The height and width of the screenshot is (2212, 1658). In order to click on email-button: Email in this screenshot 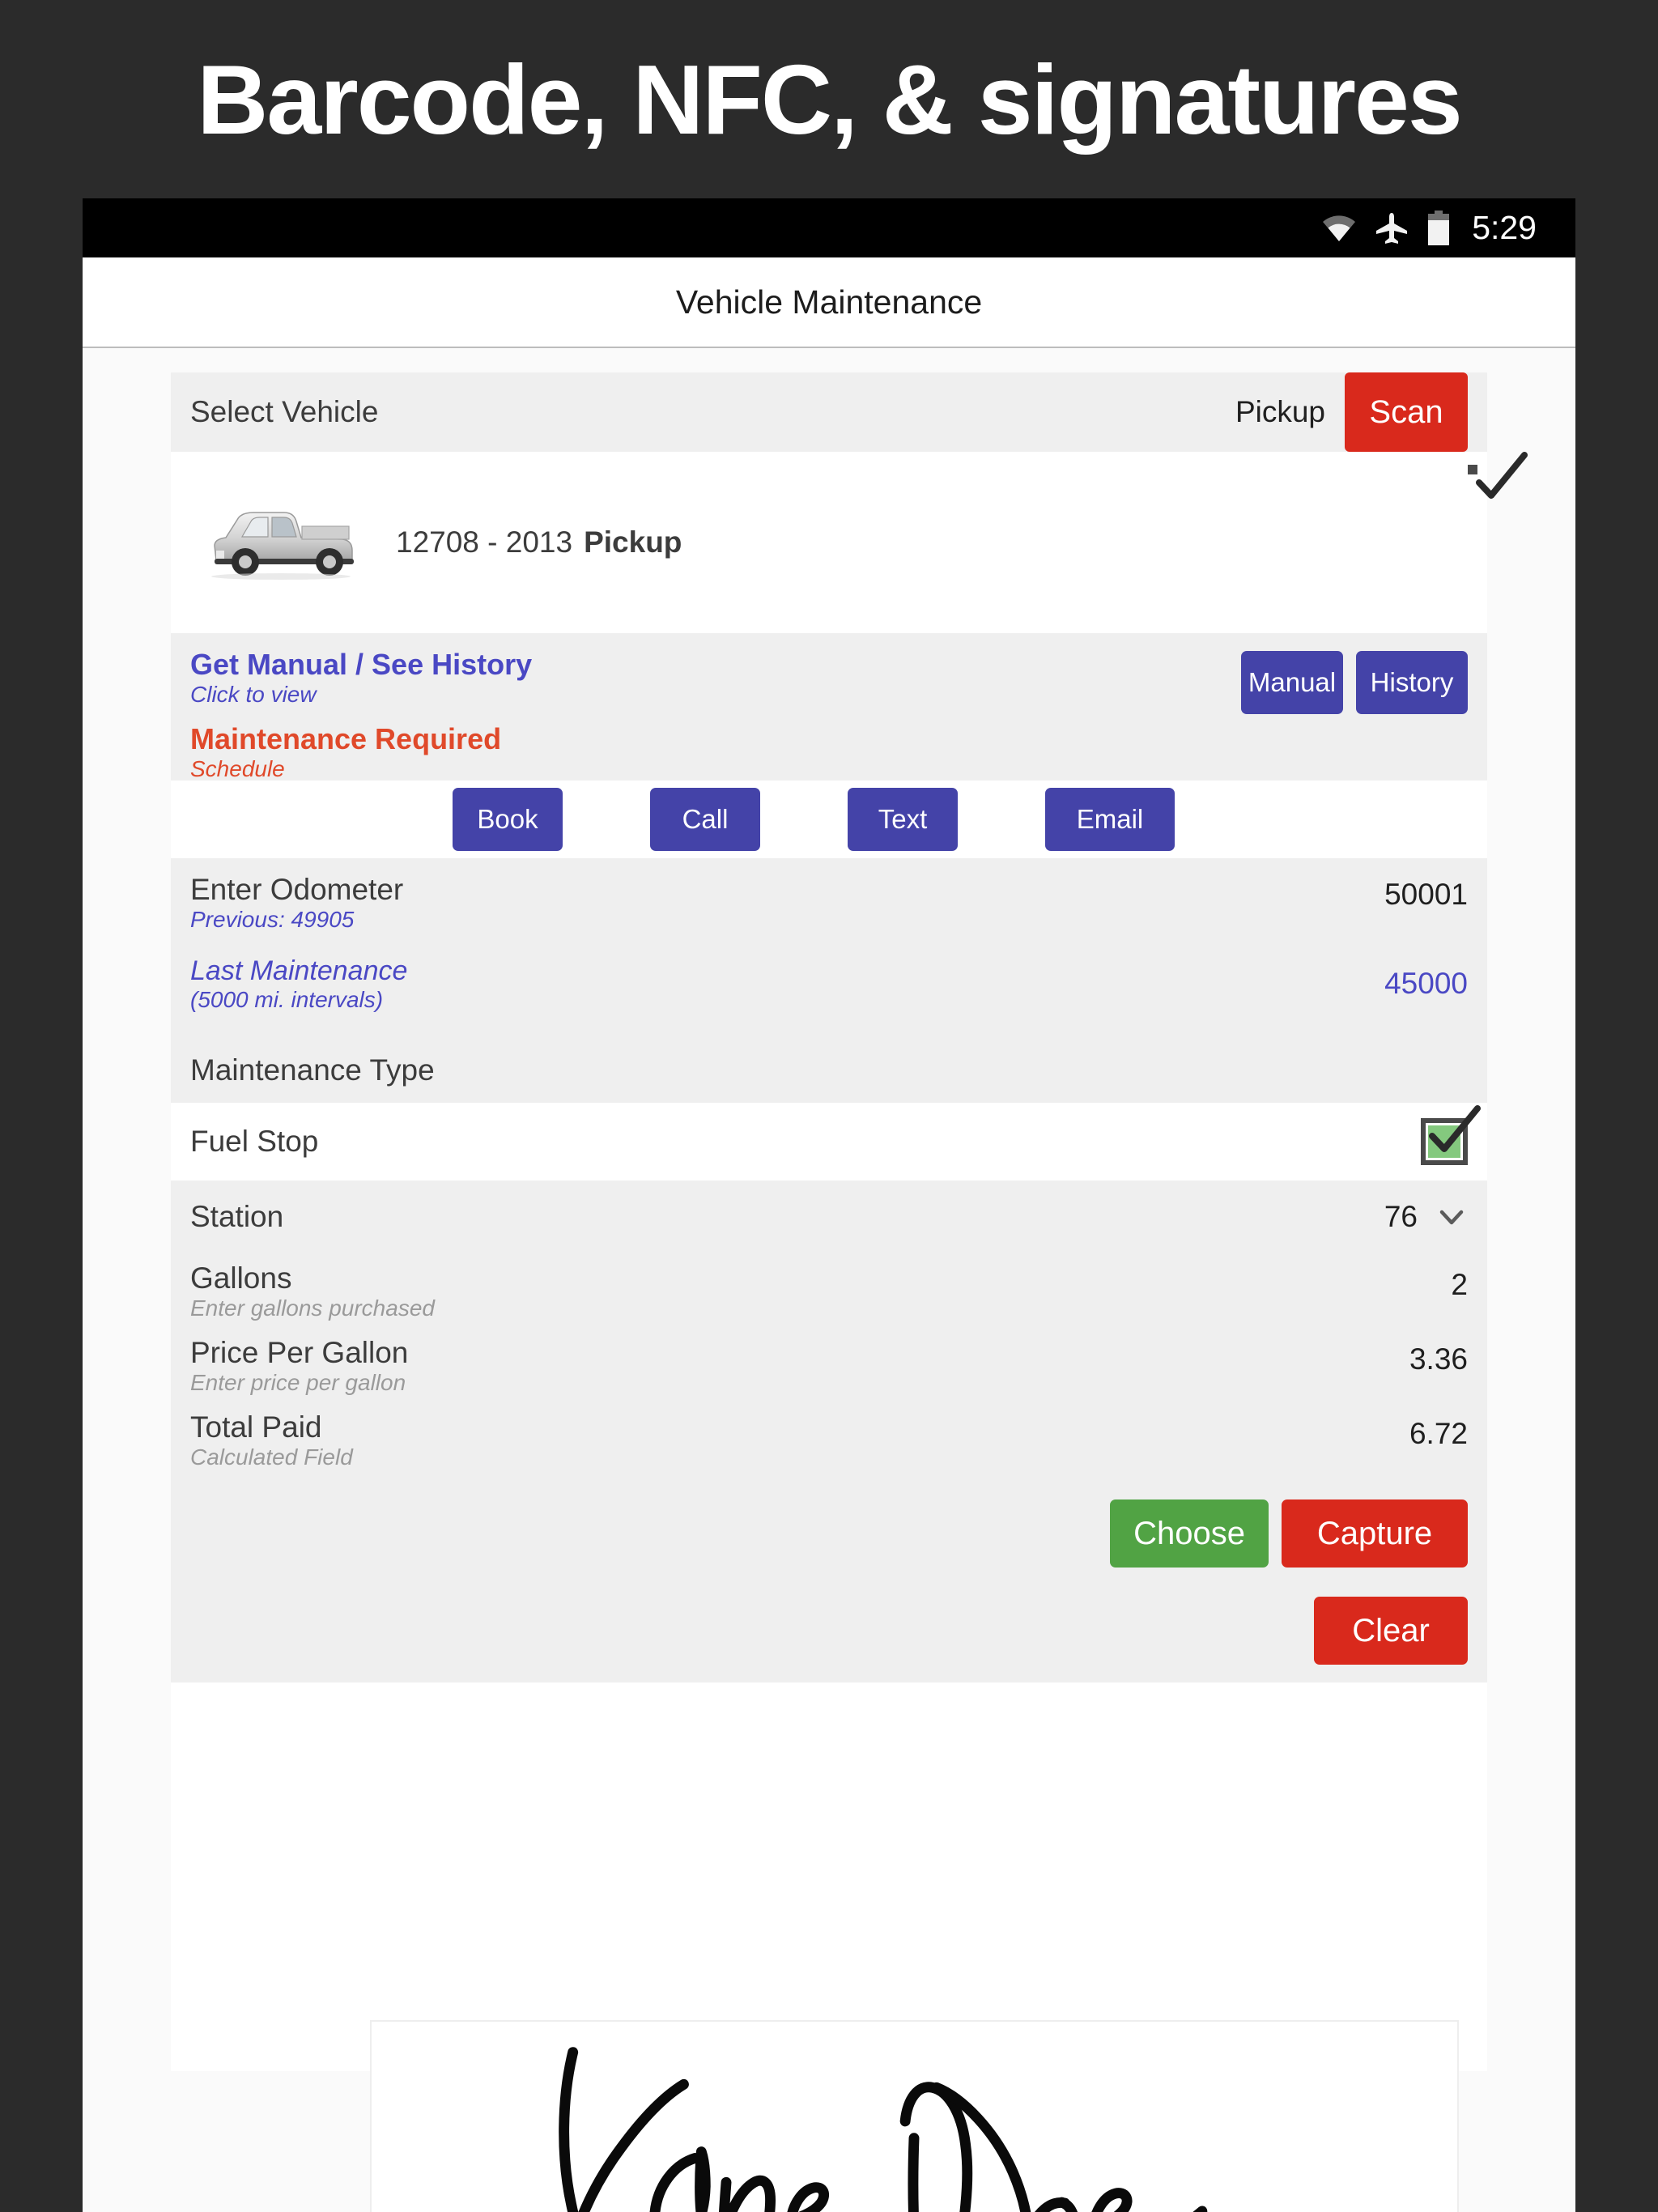, I will do `click(1110, 820)`.